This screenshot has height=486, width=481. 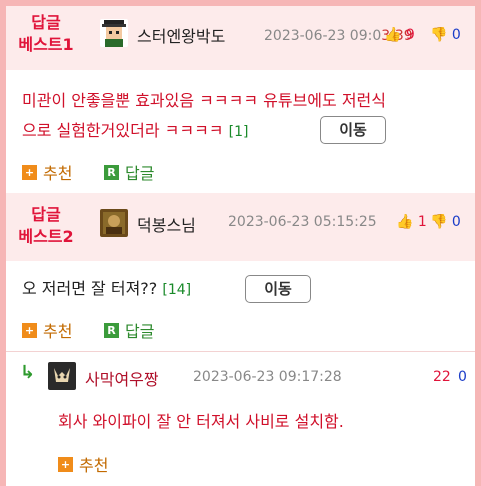 What do you see at coordinates (135, 130) in the screenshot?
I see `comment-body-line2: 으로 실험한거있더라 ㅋㅋㅋㅋ [1]` at bounding box center [135, 130].